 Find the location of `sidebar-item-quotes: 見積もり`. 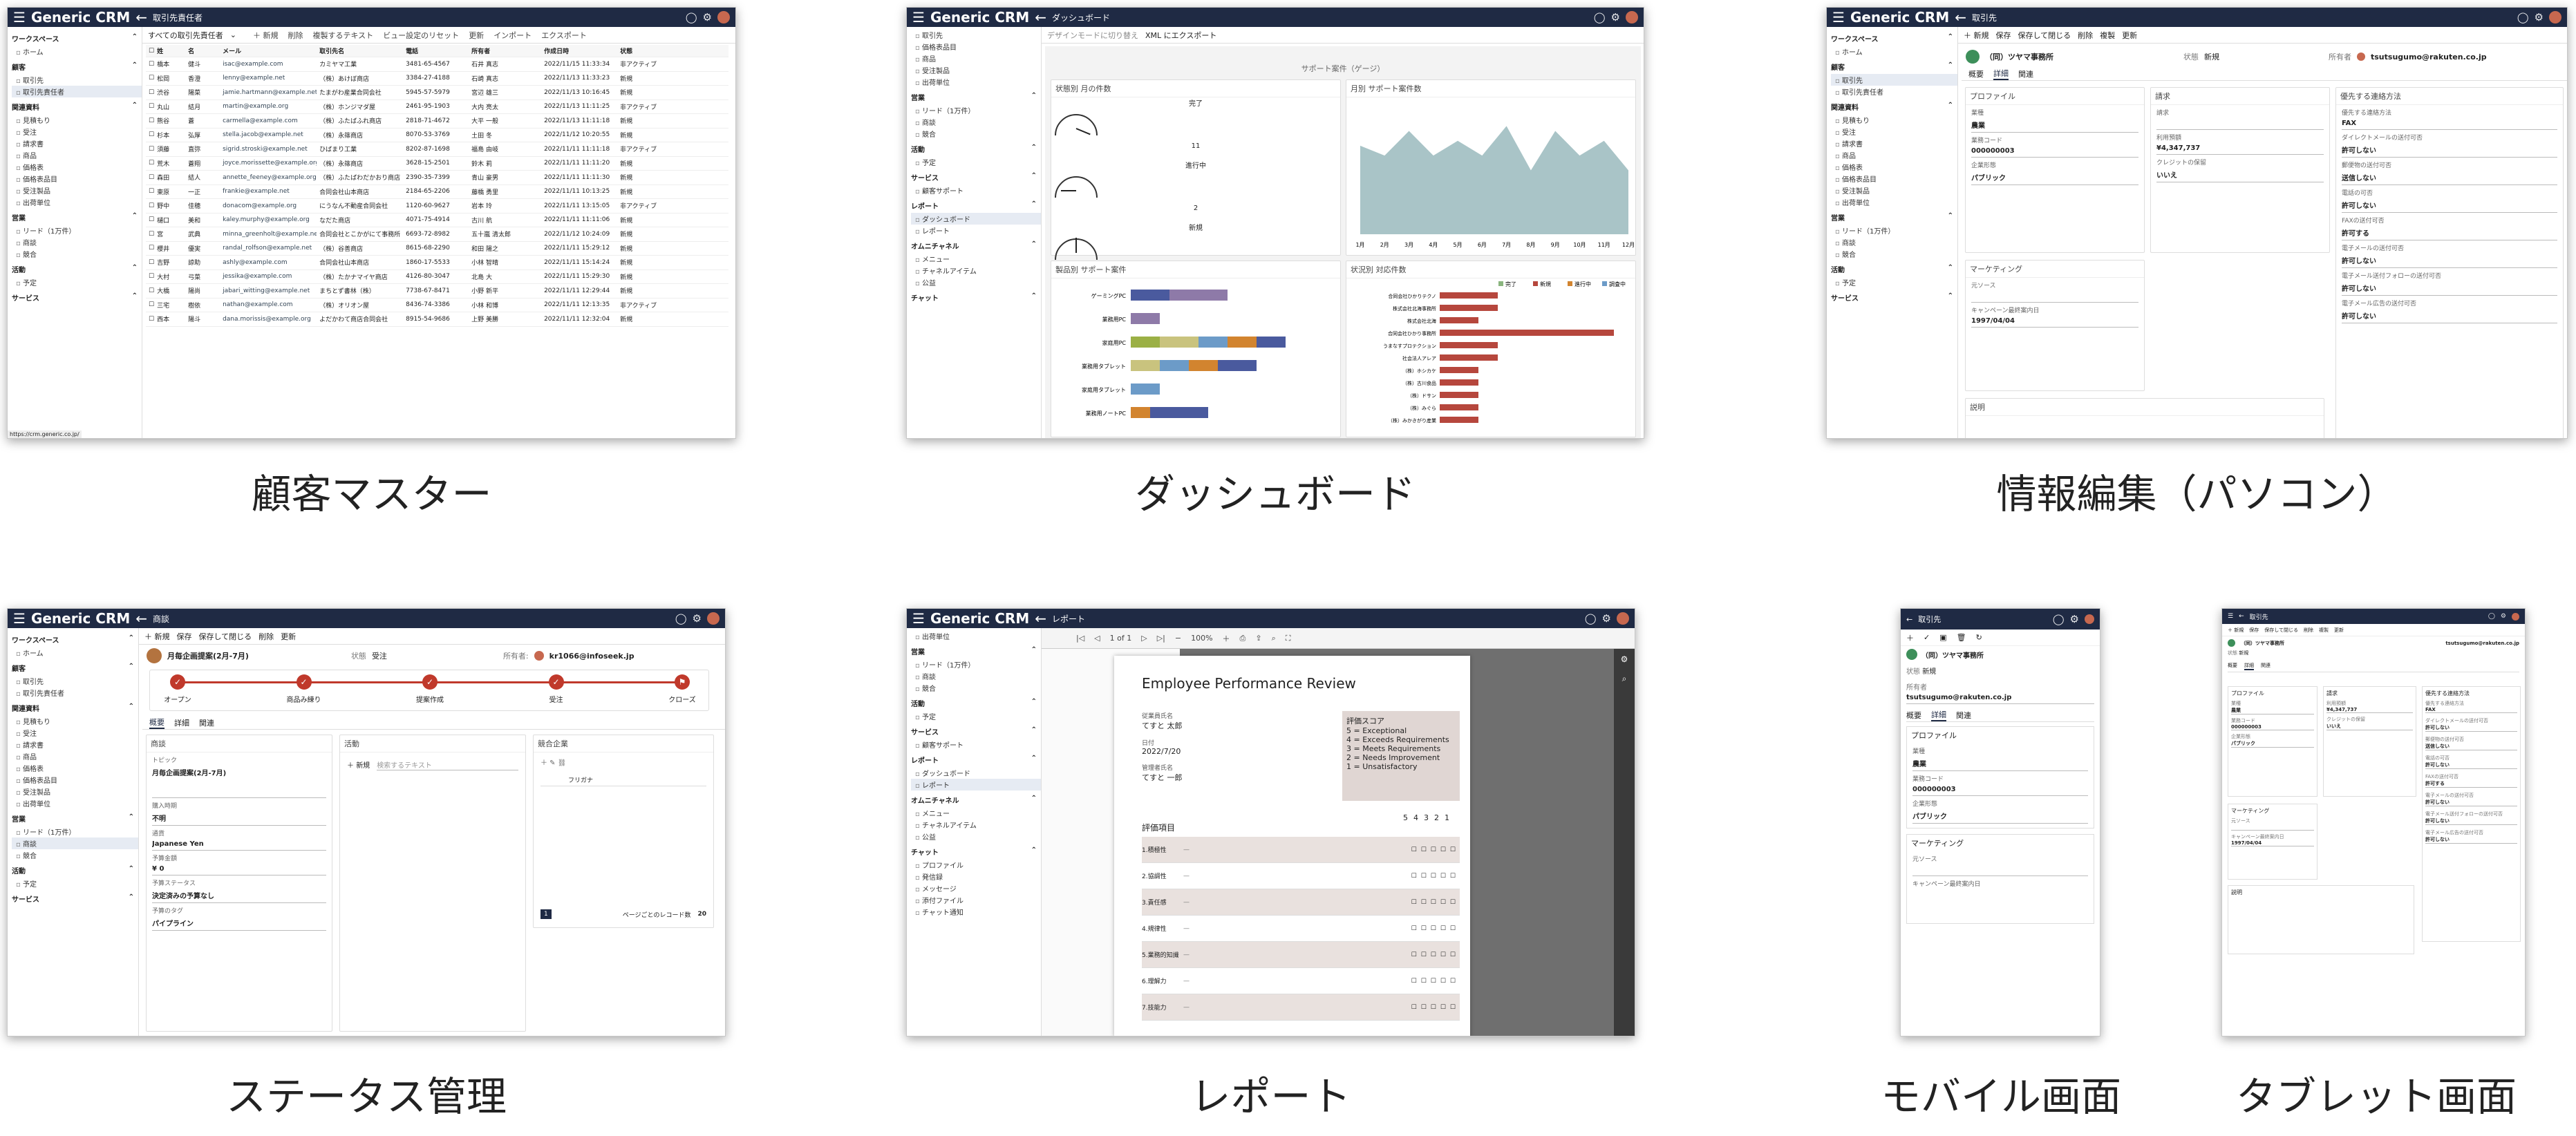

sidebar-item-quotes: 見積もり is located at coordinates (77, 120).